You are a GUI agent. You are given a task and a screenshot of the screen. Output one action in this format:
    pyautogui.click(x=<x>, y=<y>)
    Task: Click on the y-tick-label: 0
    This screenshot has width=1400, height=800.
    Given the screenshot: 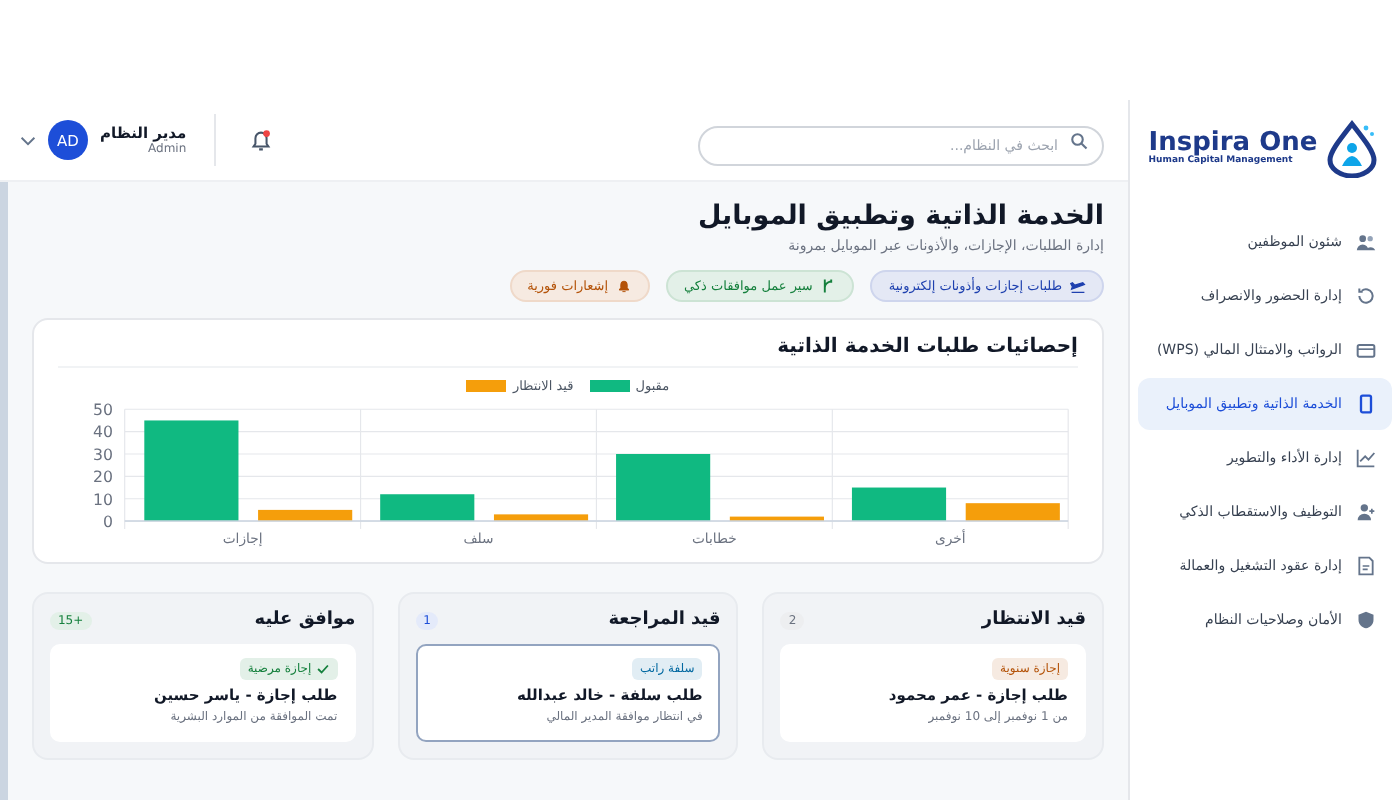 What is the action you would take?
    pyautogui.click(x=107, y=521)
    